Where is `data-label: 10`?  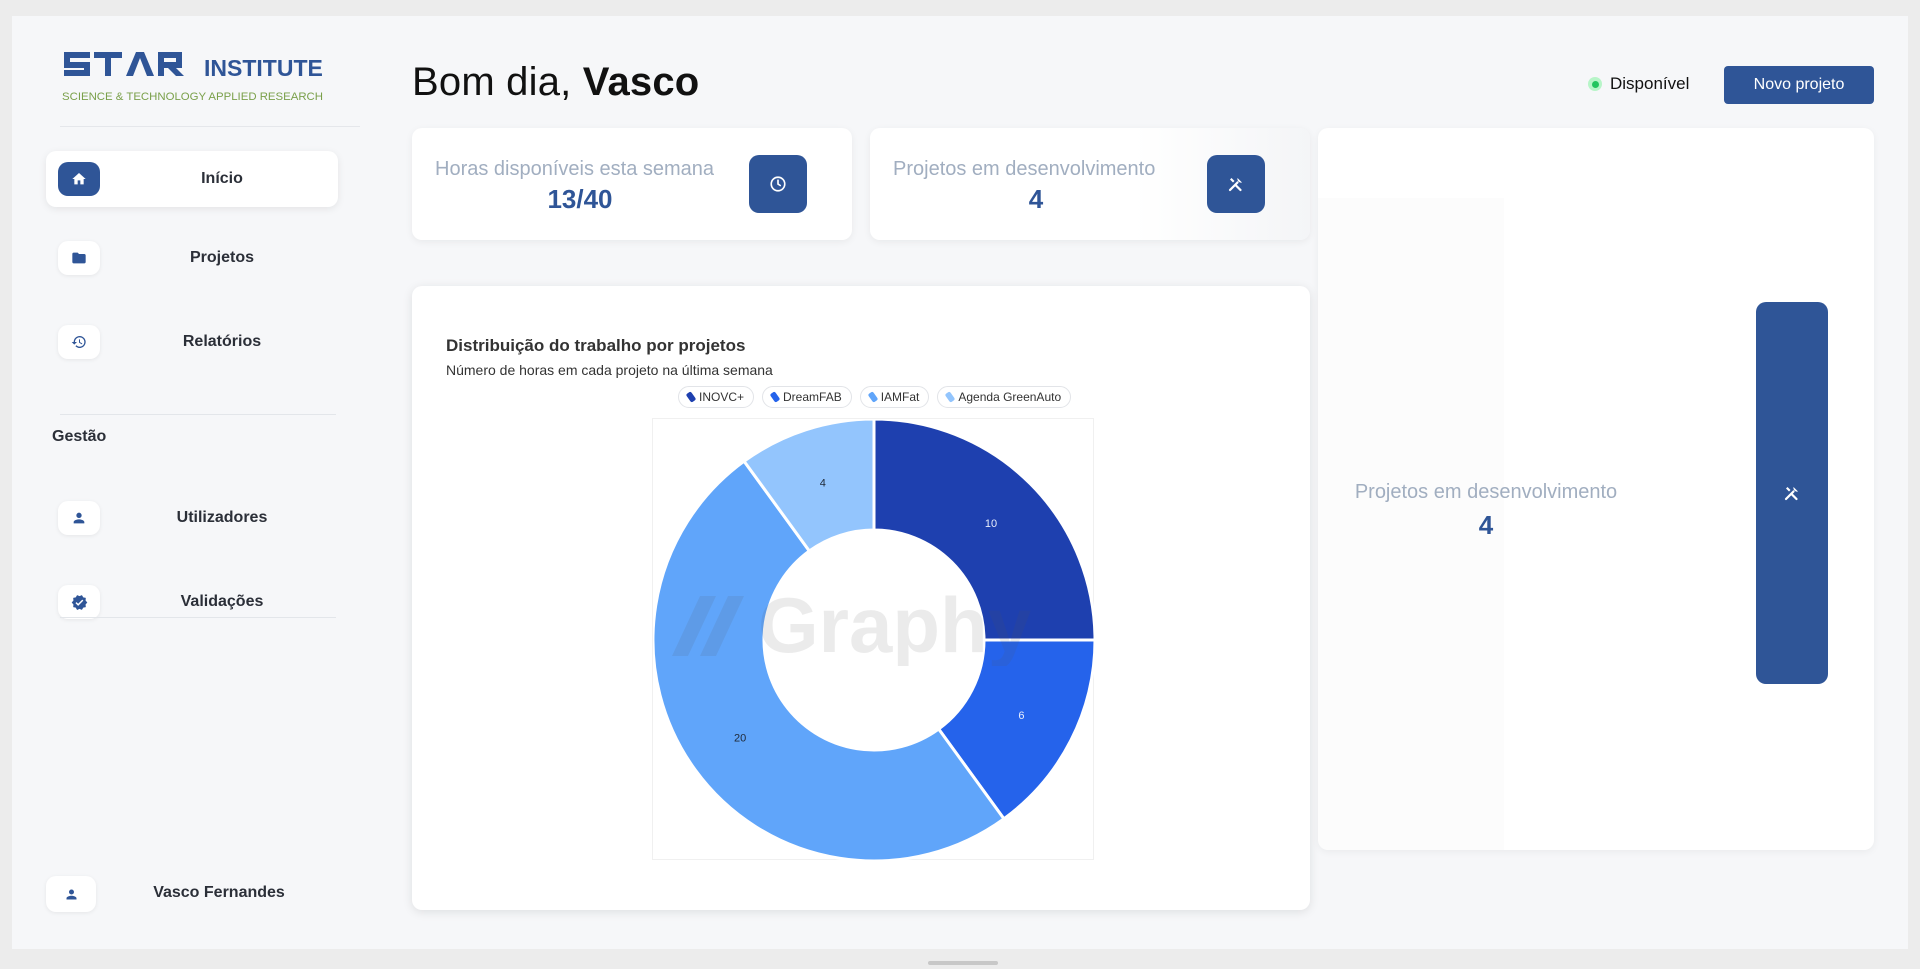 data-label: 10 is located at coordinates (991, 524).